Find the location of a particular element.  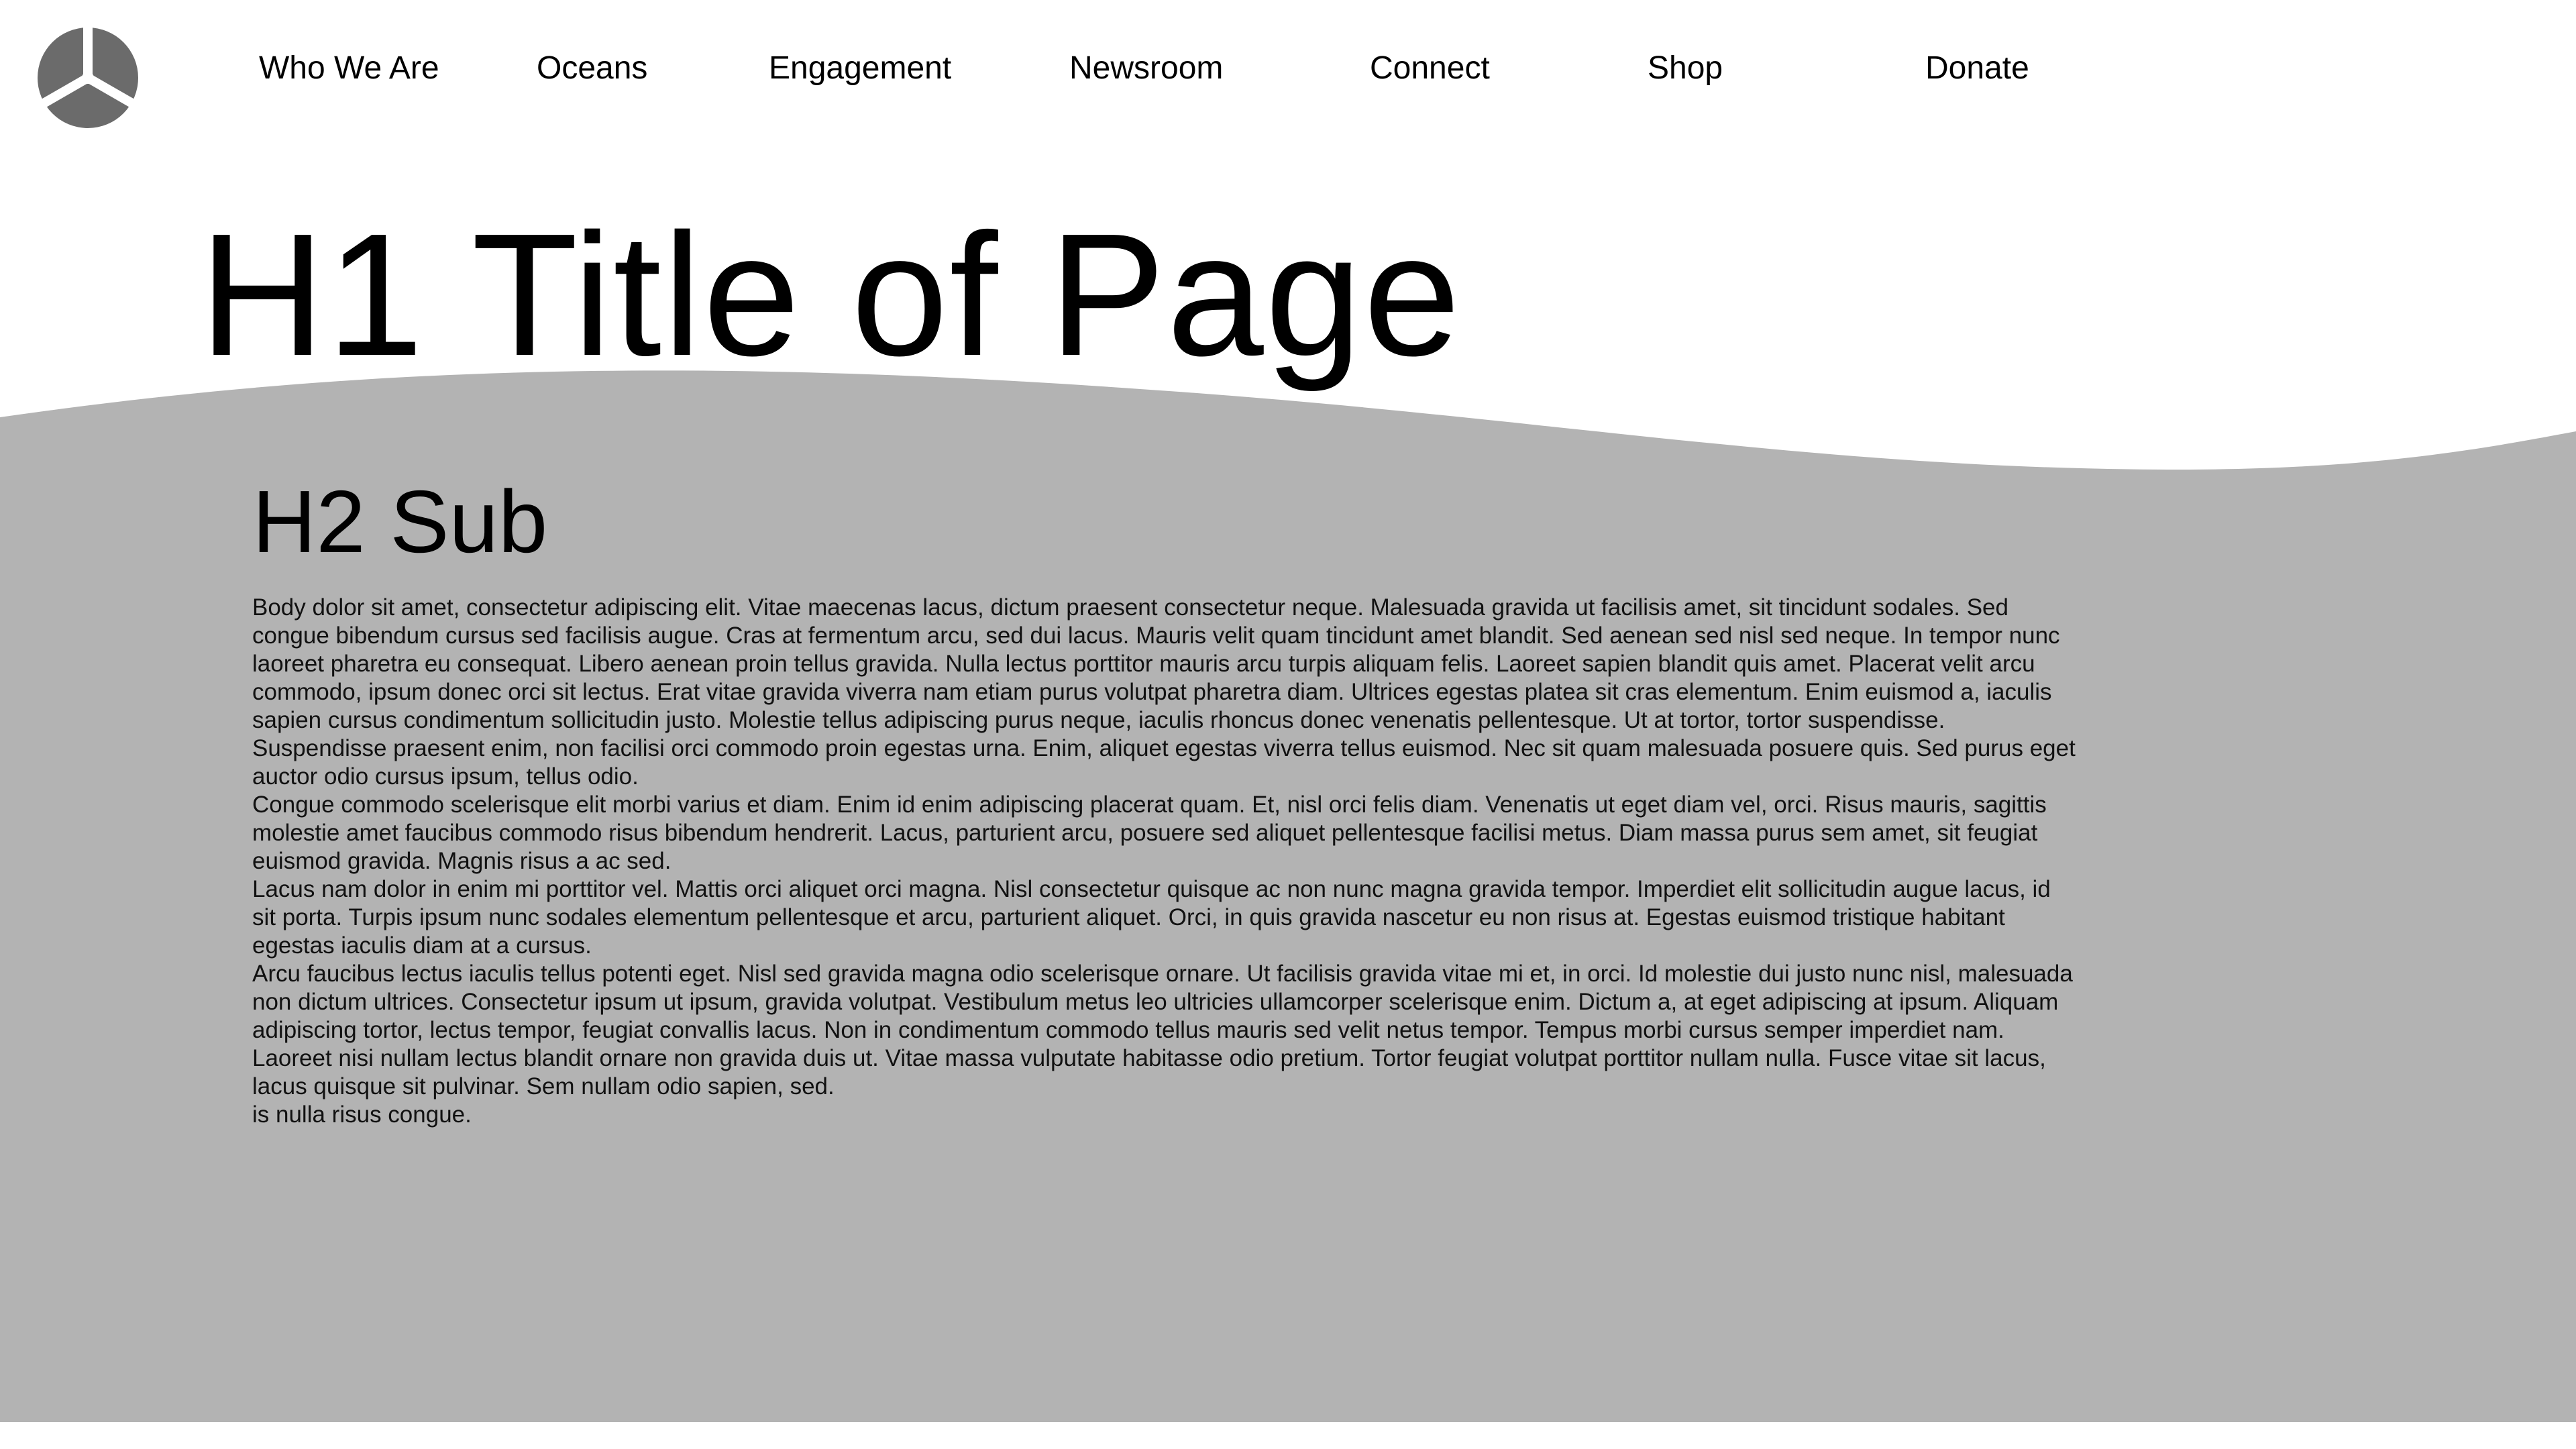

nav-item-connect: Connect is located at coordinates (1430, 68).